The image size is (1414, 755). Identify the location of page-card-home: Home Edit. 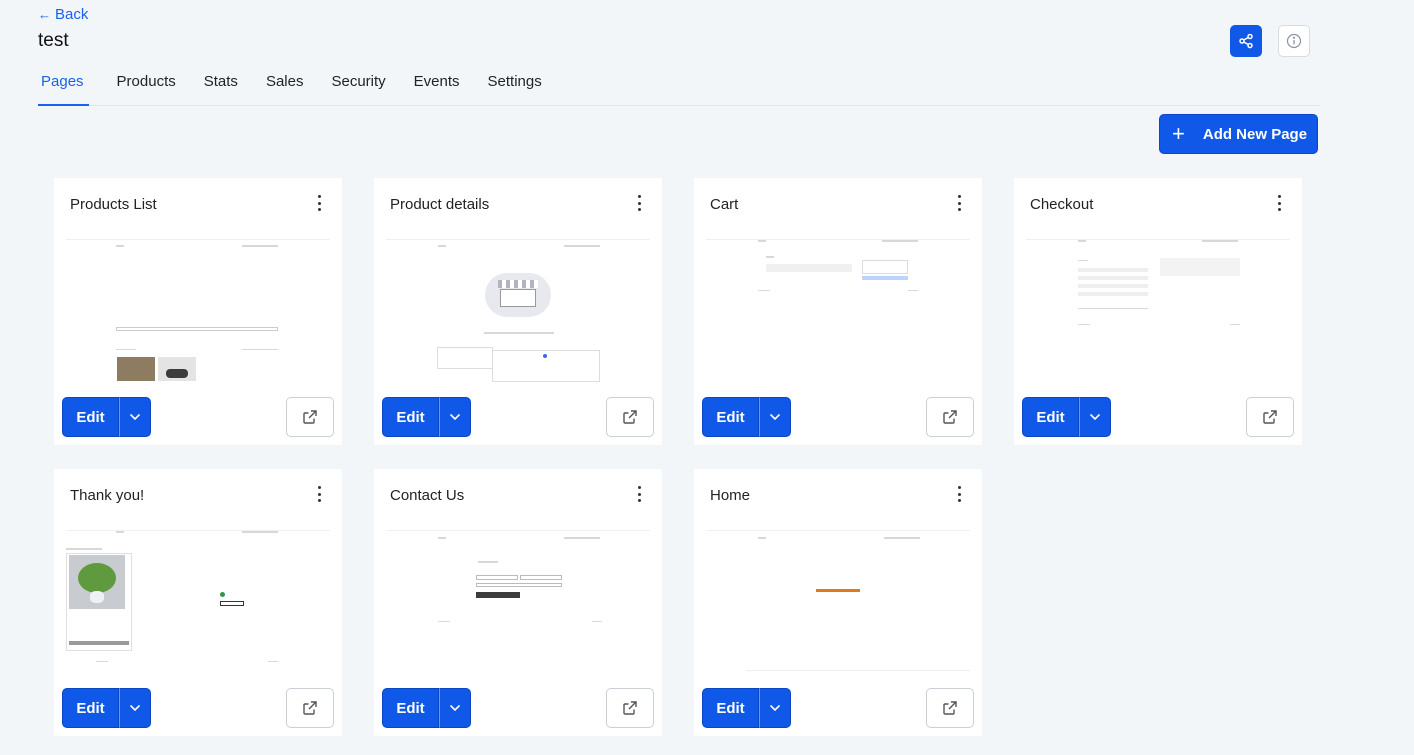
(838, 602).